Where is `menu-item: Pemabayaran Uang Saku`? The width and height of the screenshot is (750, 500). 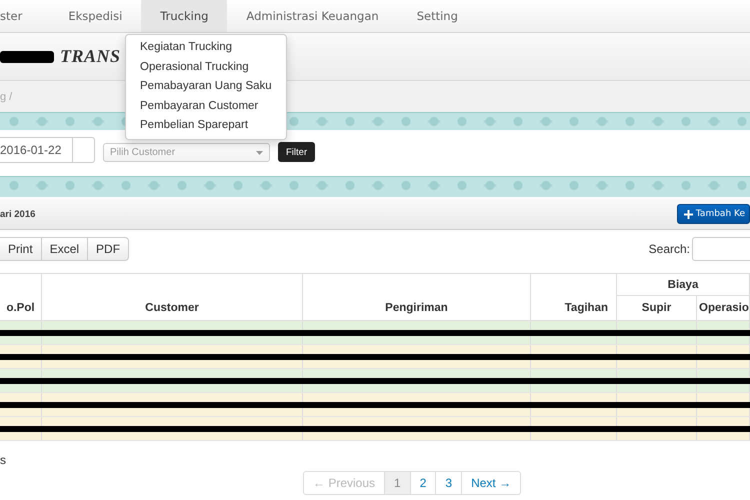
menu-item: Pemabayaran Uang Saku is located at coordinates (206, 86).